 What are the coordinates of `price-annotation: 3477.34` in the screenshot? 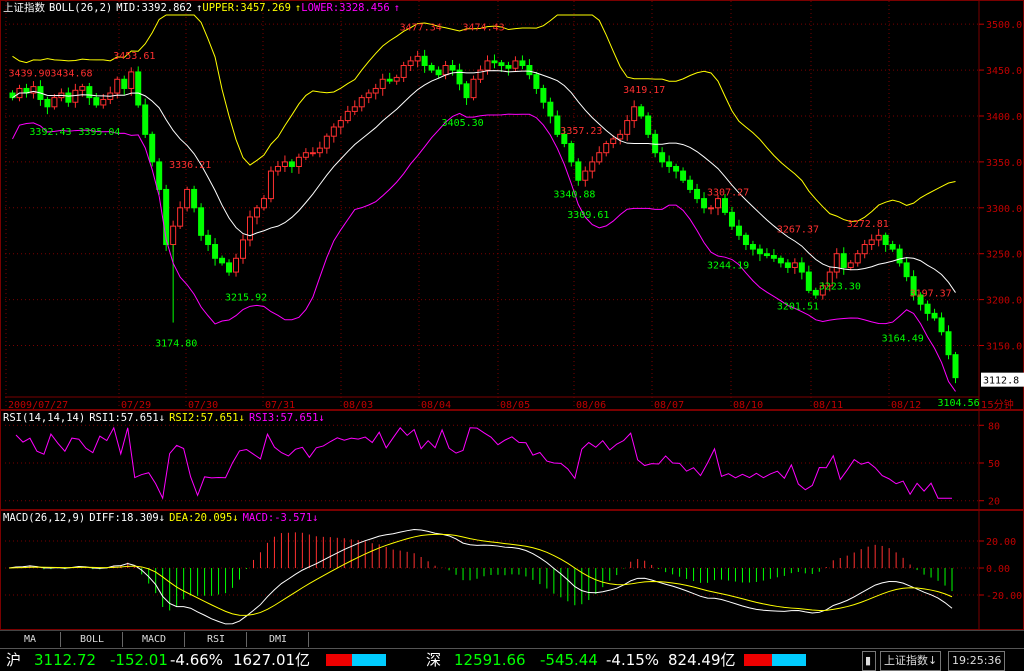 It's located at (421, 27).